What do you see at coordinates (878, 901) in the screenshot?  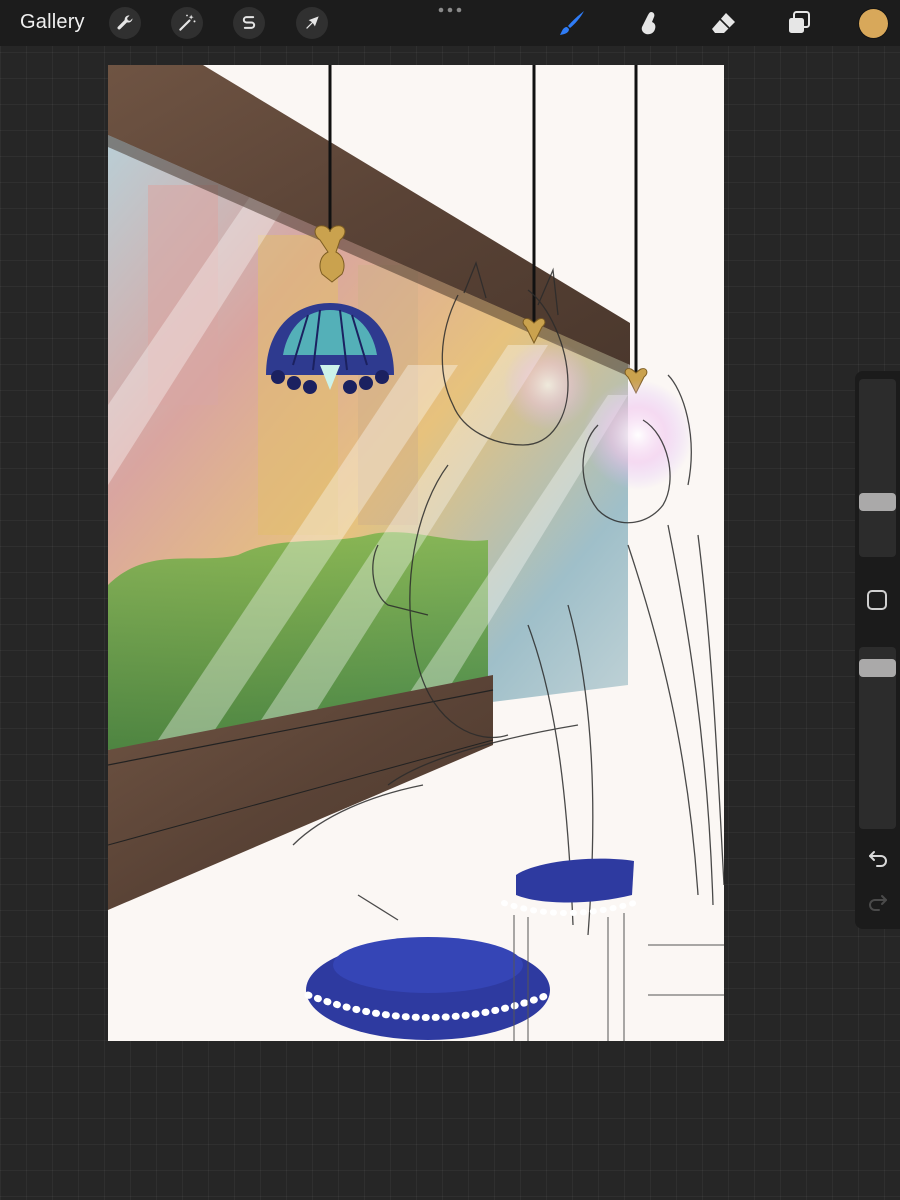 I see `redo-icon` at bounding box center [878, 901].